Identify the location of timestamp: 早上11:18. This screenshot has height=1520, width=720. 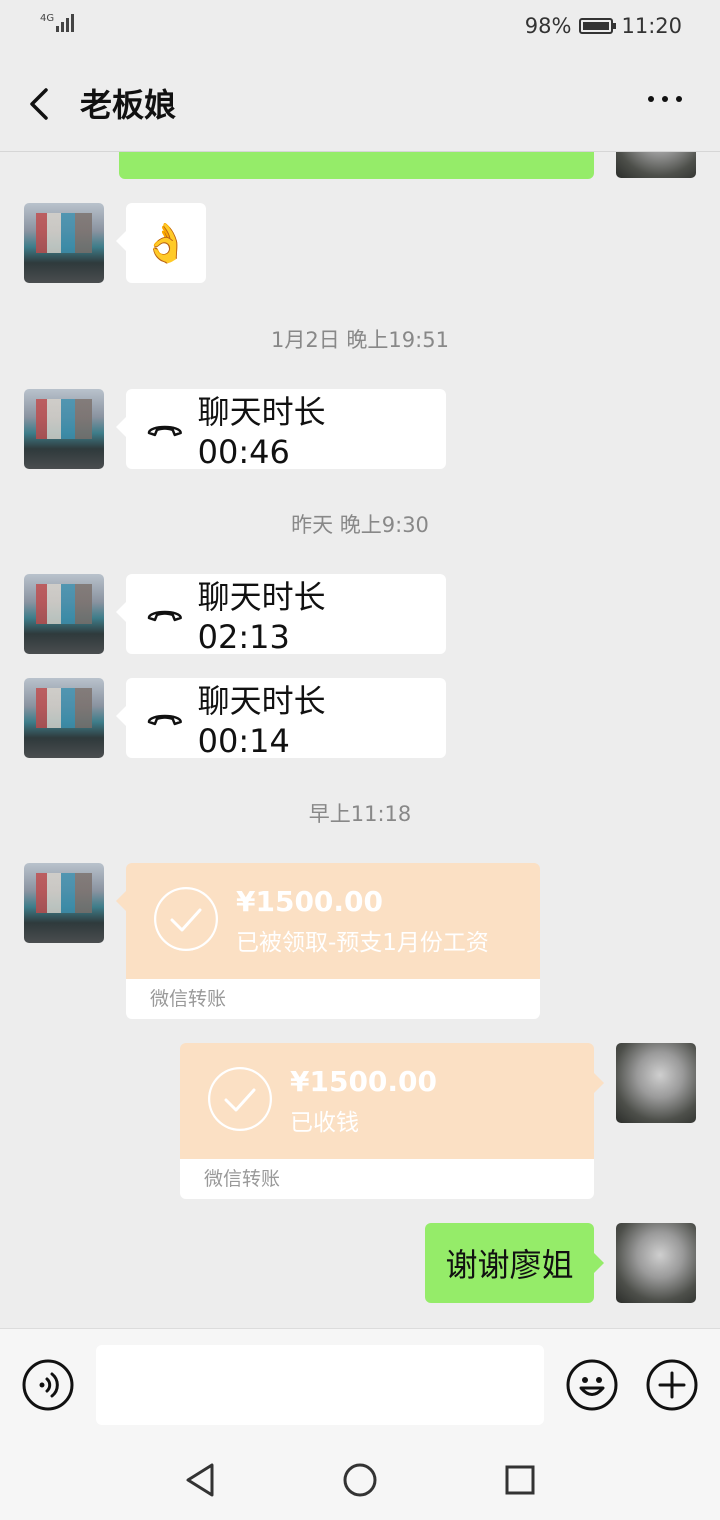
(360, 814).